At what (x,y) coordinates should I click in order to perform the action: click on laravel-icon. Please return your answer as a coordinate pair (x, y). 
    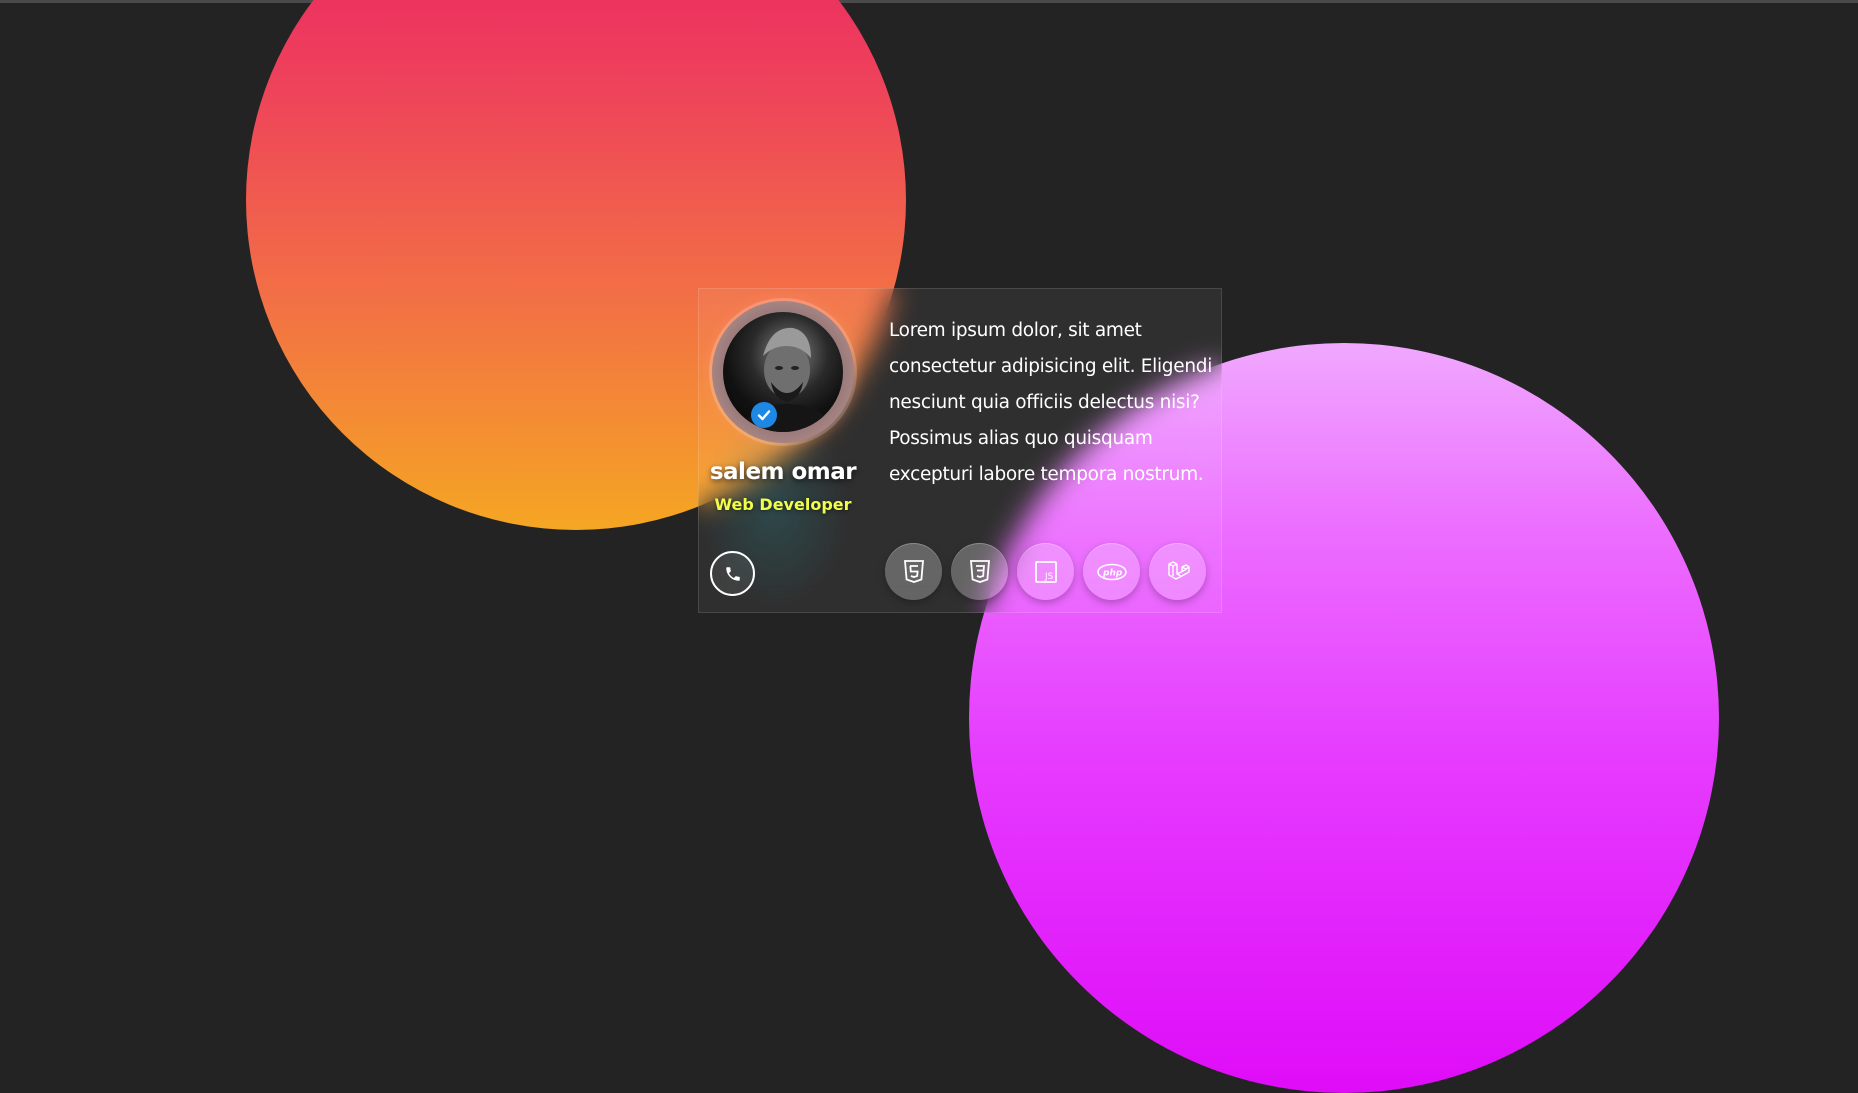
    Looking at the image, I should click on (1178, 570).